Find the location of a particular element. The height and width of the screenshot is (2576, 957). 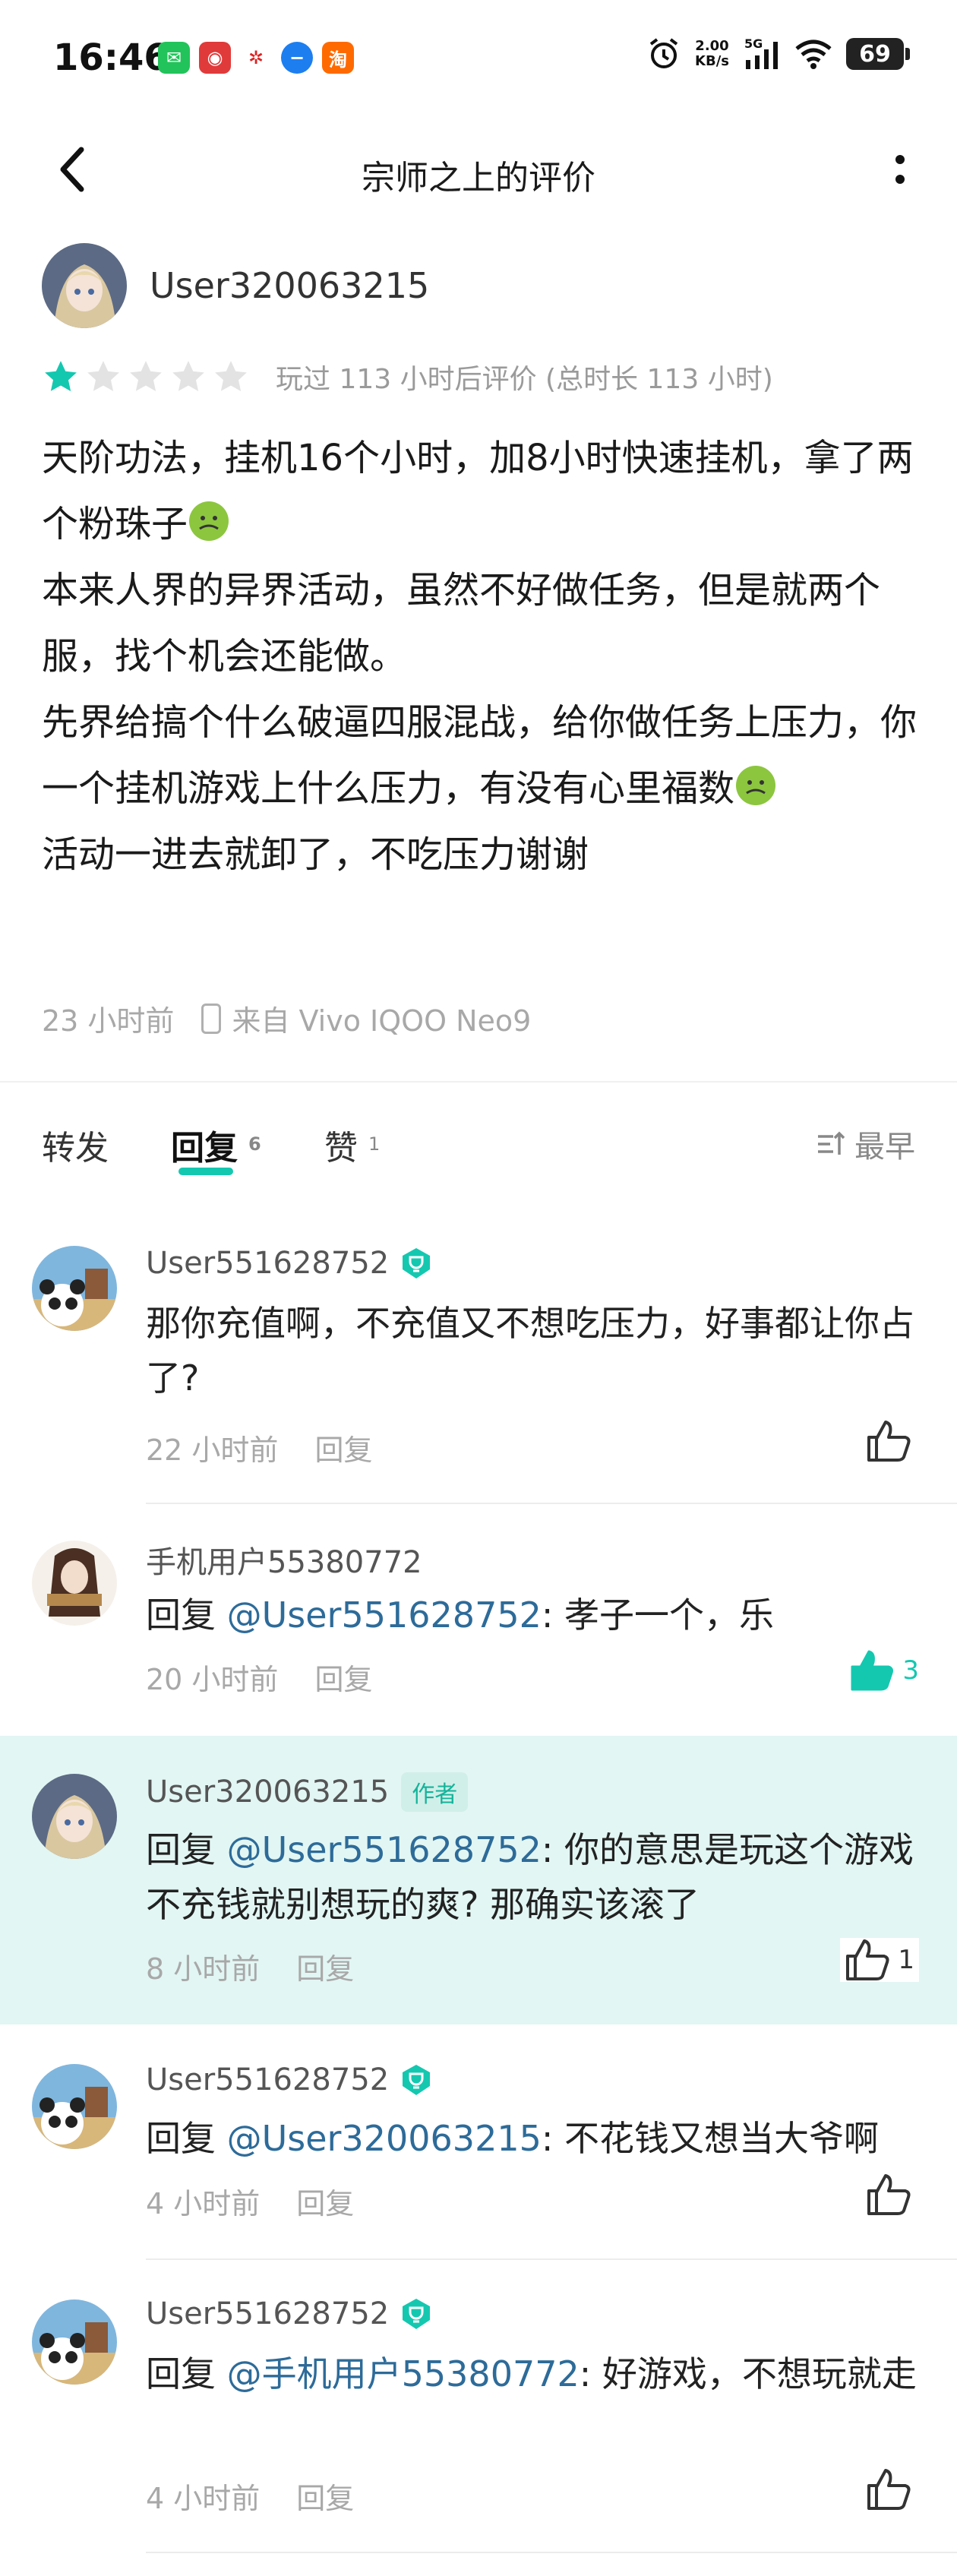

net-speed: 2.00 KB/s is located at coordinates (712, 53).